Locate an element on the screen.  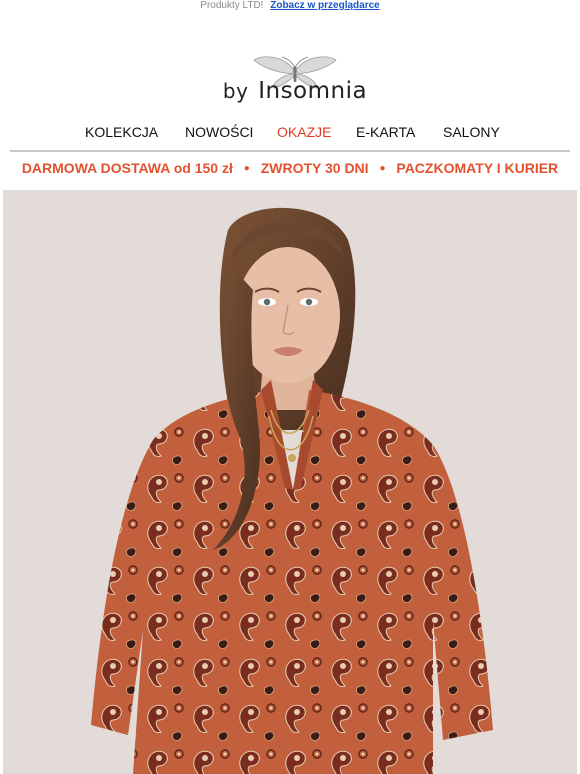
nav-item-e-karta: E-KARTA is located at coordinates (385, 132).